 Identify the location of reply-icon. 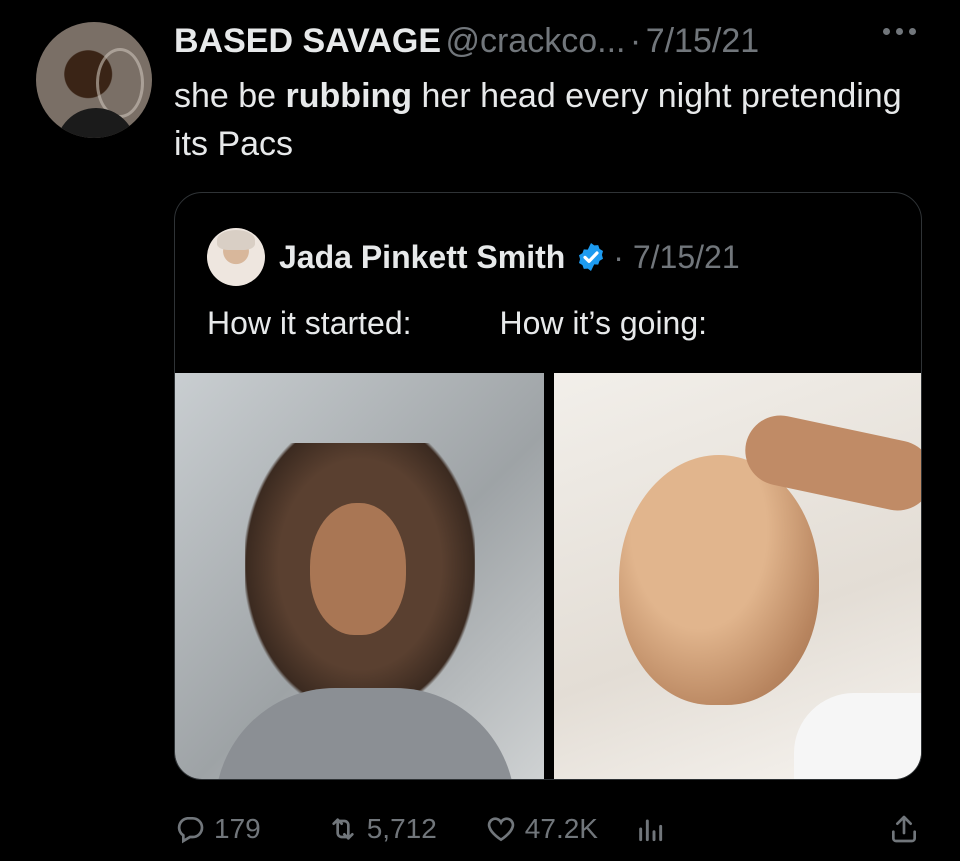
(190, 830).